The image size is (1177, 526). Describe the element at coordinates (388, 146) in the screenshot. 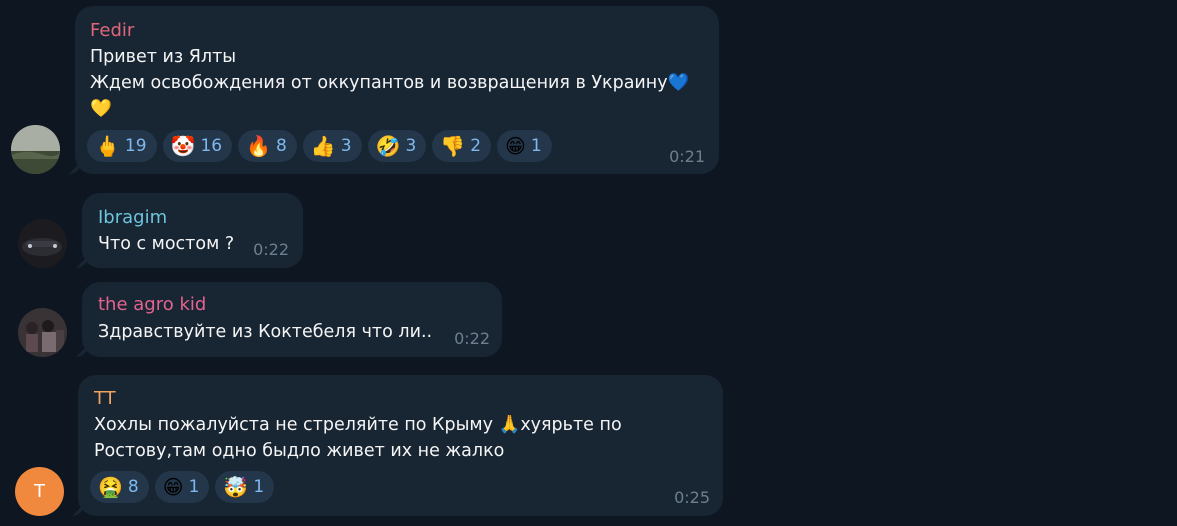

I see `rofl-icon: 🤣` at that location.